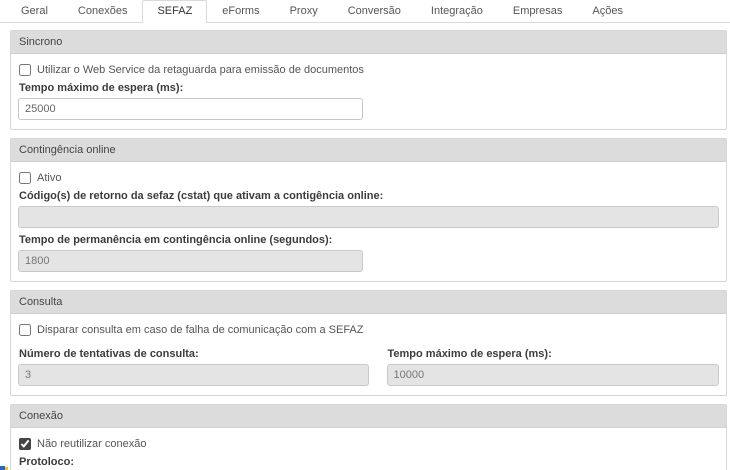 This screenshot has width=730, height=470. What do you see at coordinates (101, 88) in the screenshot?
I see `sincrono-timeout-label: Tempo máximo de espera (ms):` at bounding box center [101, 88].